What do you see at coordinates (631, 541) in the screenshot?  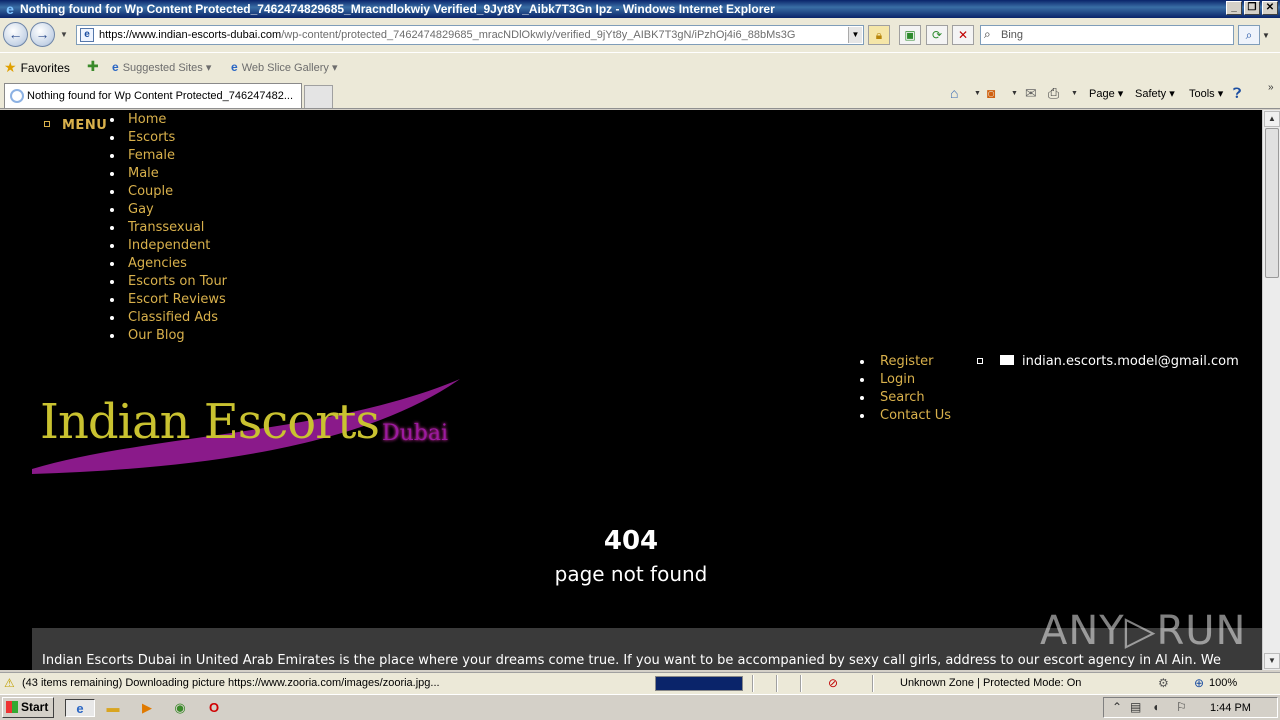 I see `error-code: 404` at bounding box center [631, 541].